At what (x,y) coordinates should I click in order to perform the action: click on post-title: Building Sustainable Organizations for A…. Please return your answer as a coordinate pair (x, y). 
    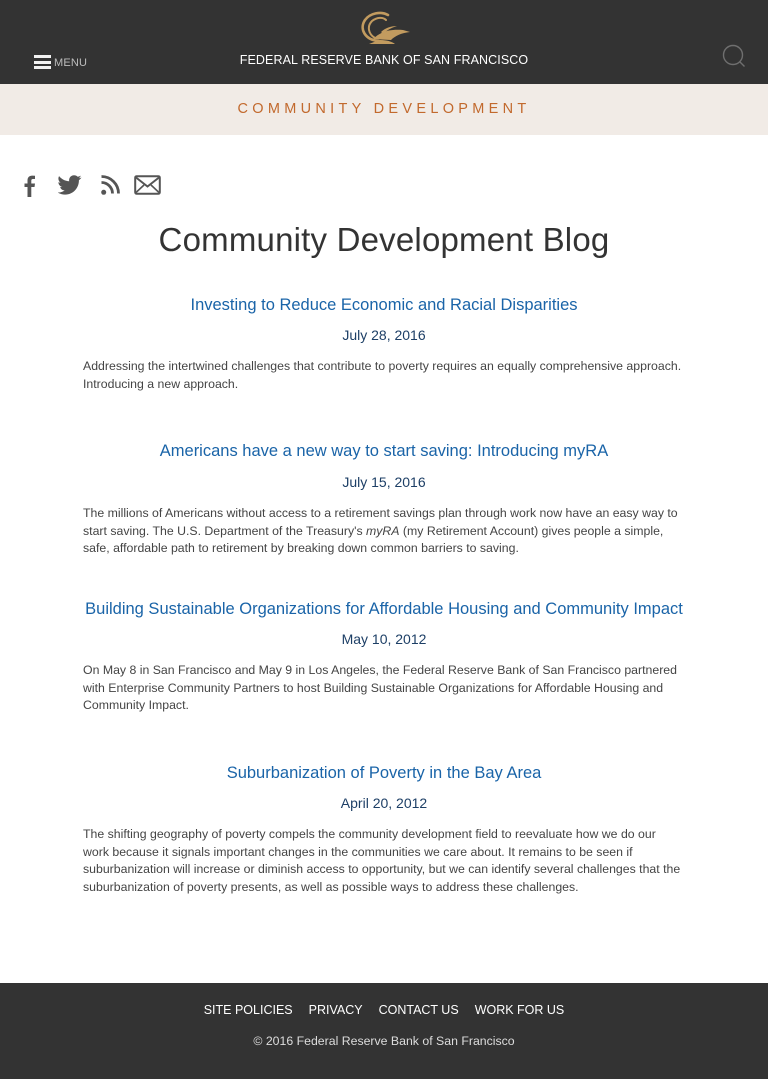
    Looking at the image, I should click on (384, 609).